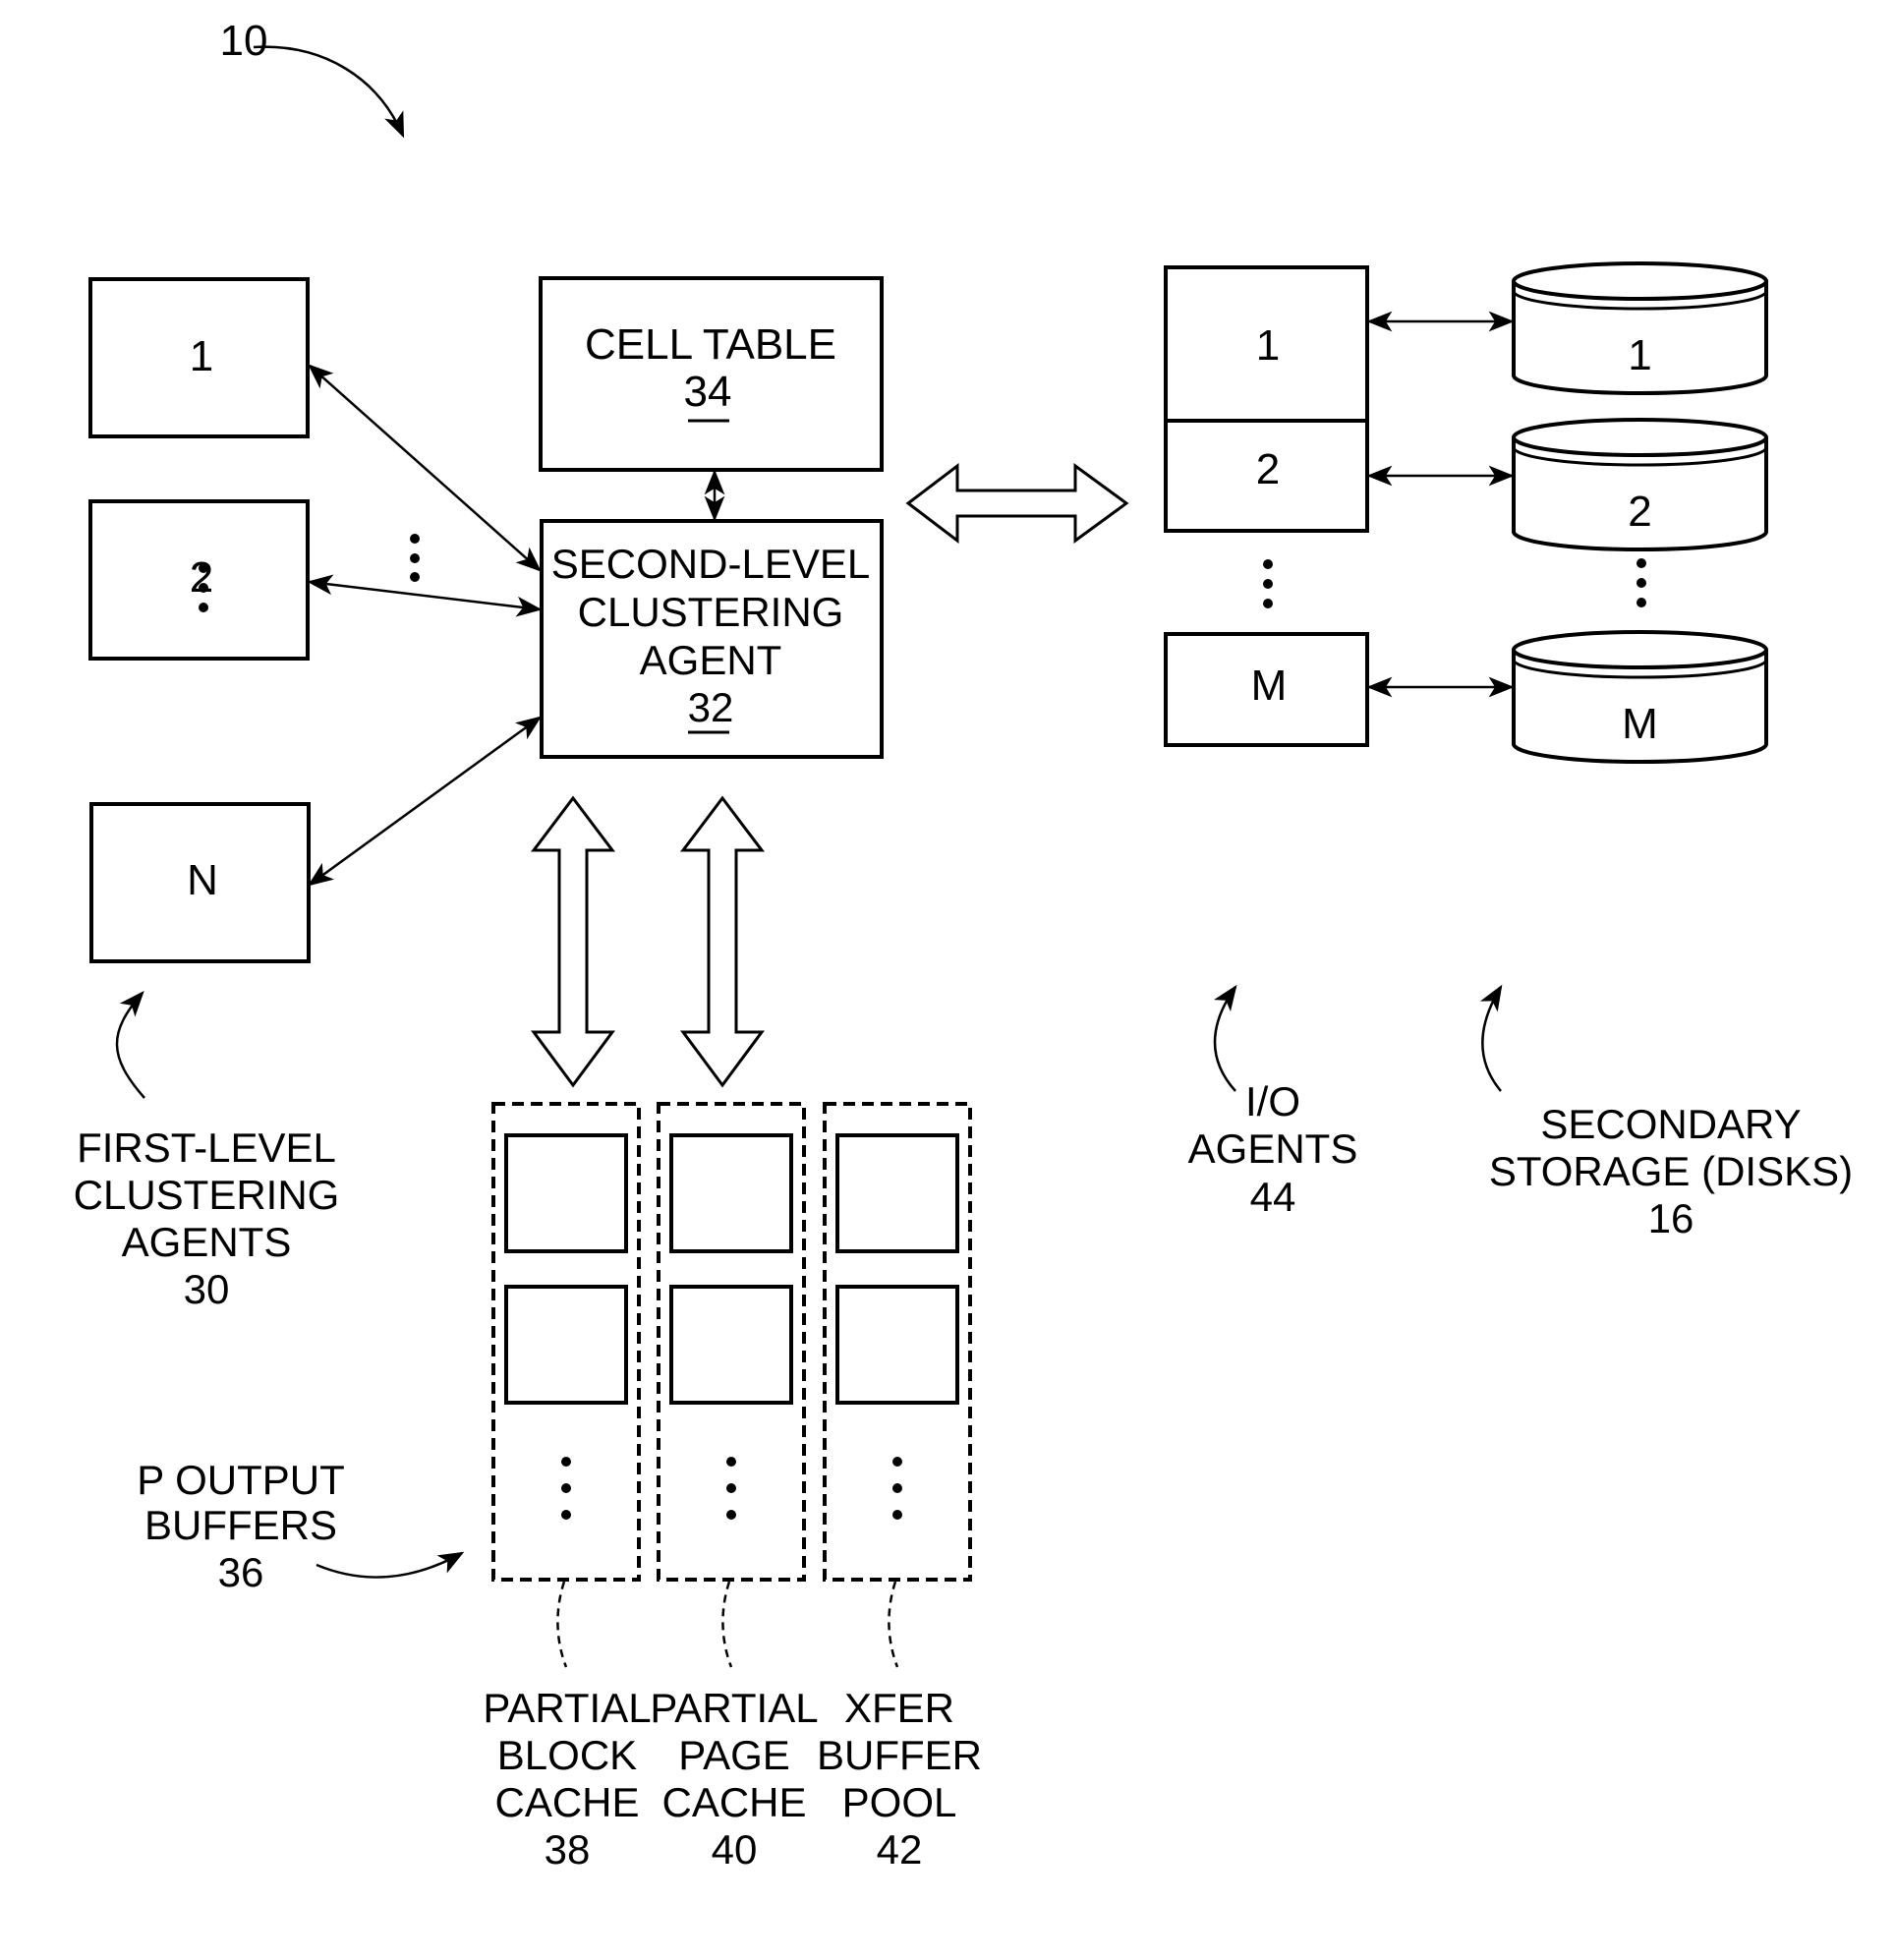  What do you see at coordinates (241, 1572) in the screenshot?
I see `svg-text: 36` at bounding box center [241, 1572].